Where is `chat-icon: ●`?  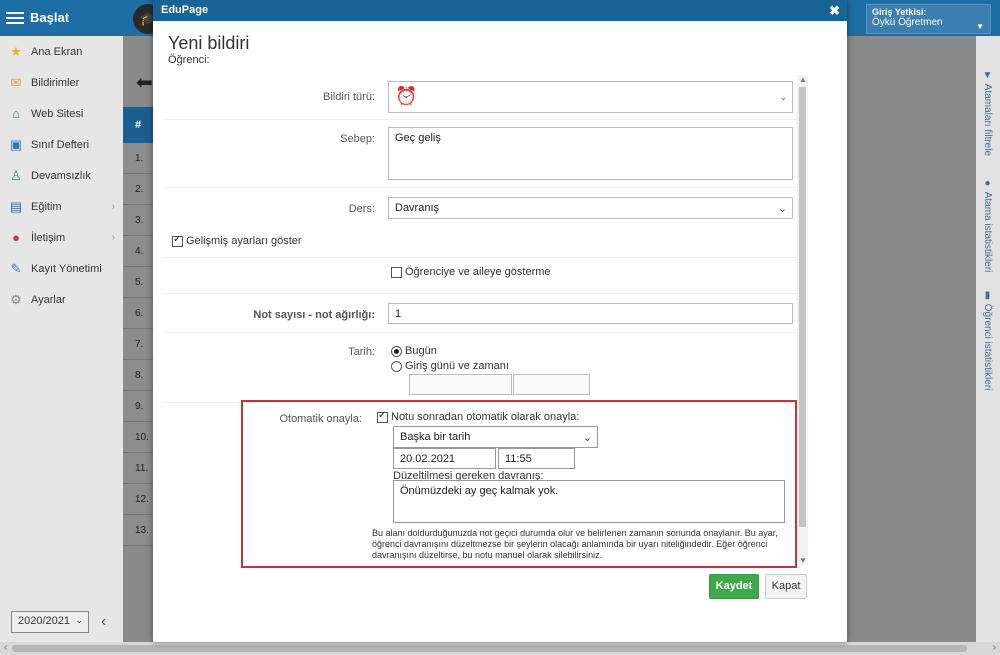 chat-icon: ● is located at coordinates (16, 237).